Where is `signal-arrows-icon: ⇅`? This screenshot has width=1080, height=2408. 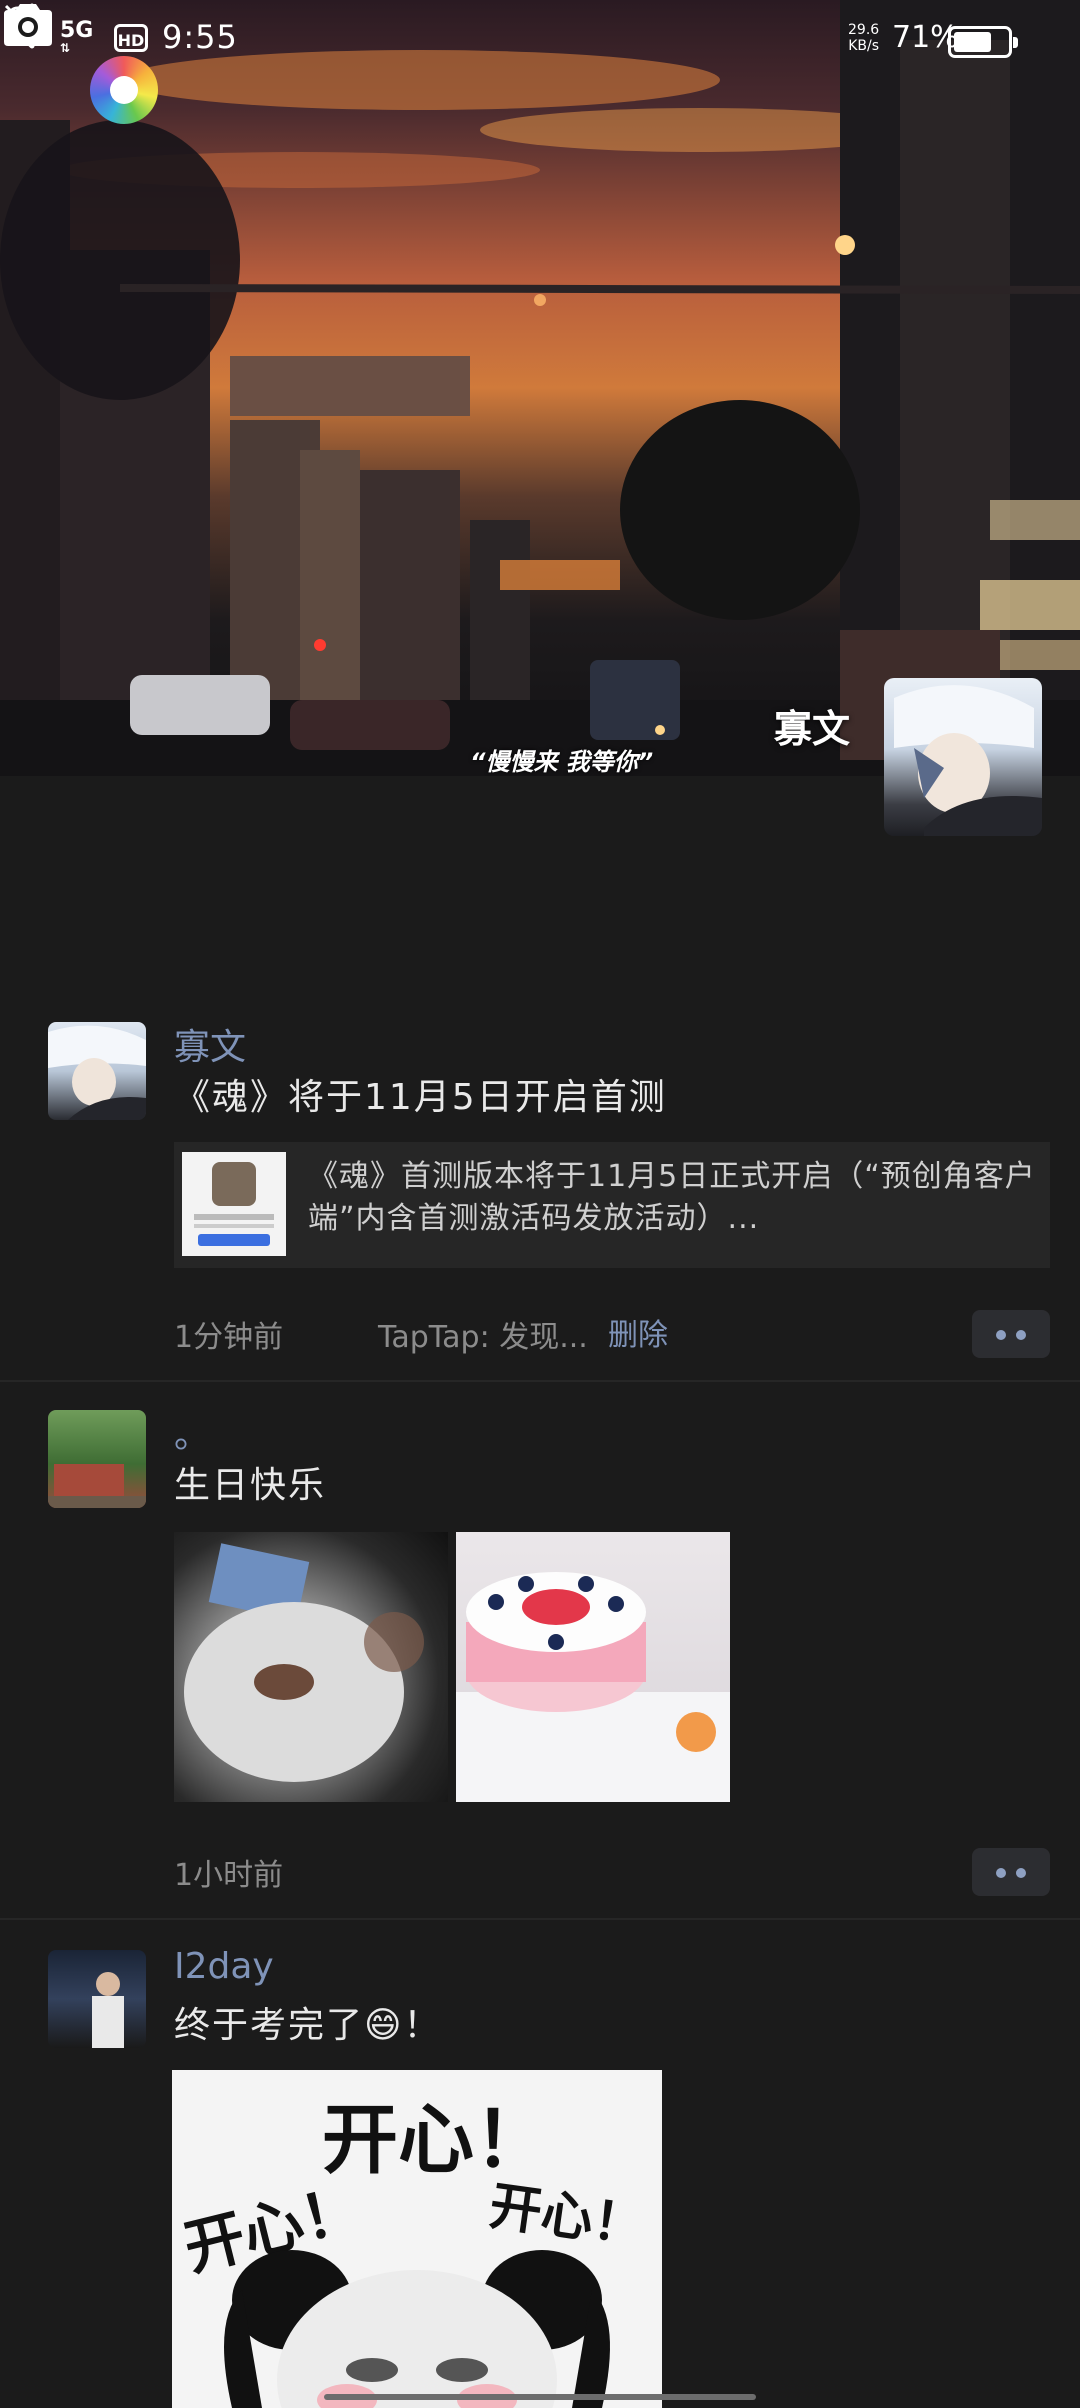
signal-arrows-icon: ⇅ is located at coordinates (66, 48).